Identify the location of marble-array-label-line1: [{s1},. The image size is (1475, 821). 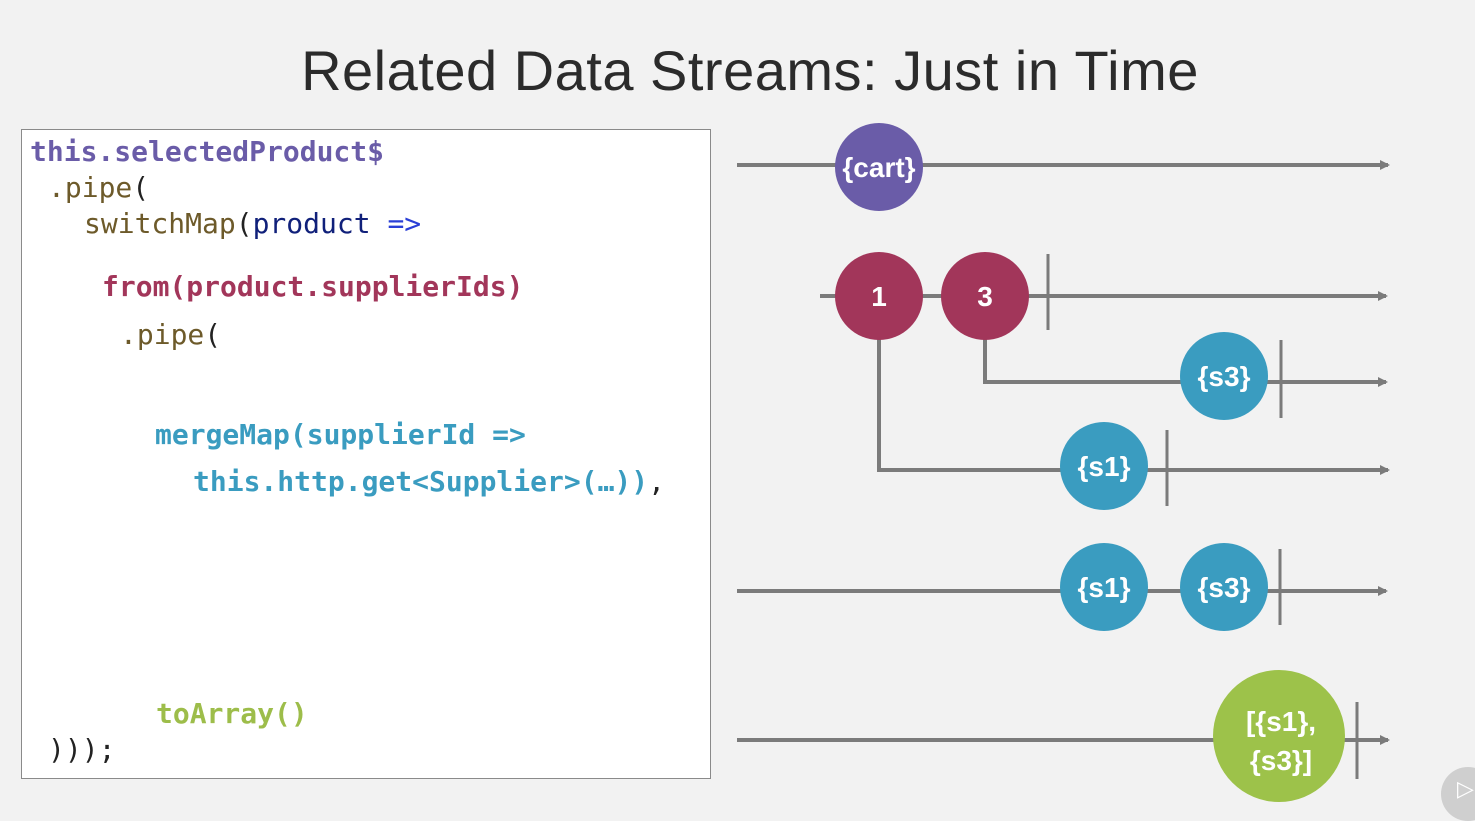
(1281, 721).